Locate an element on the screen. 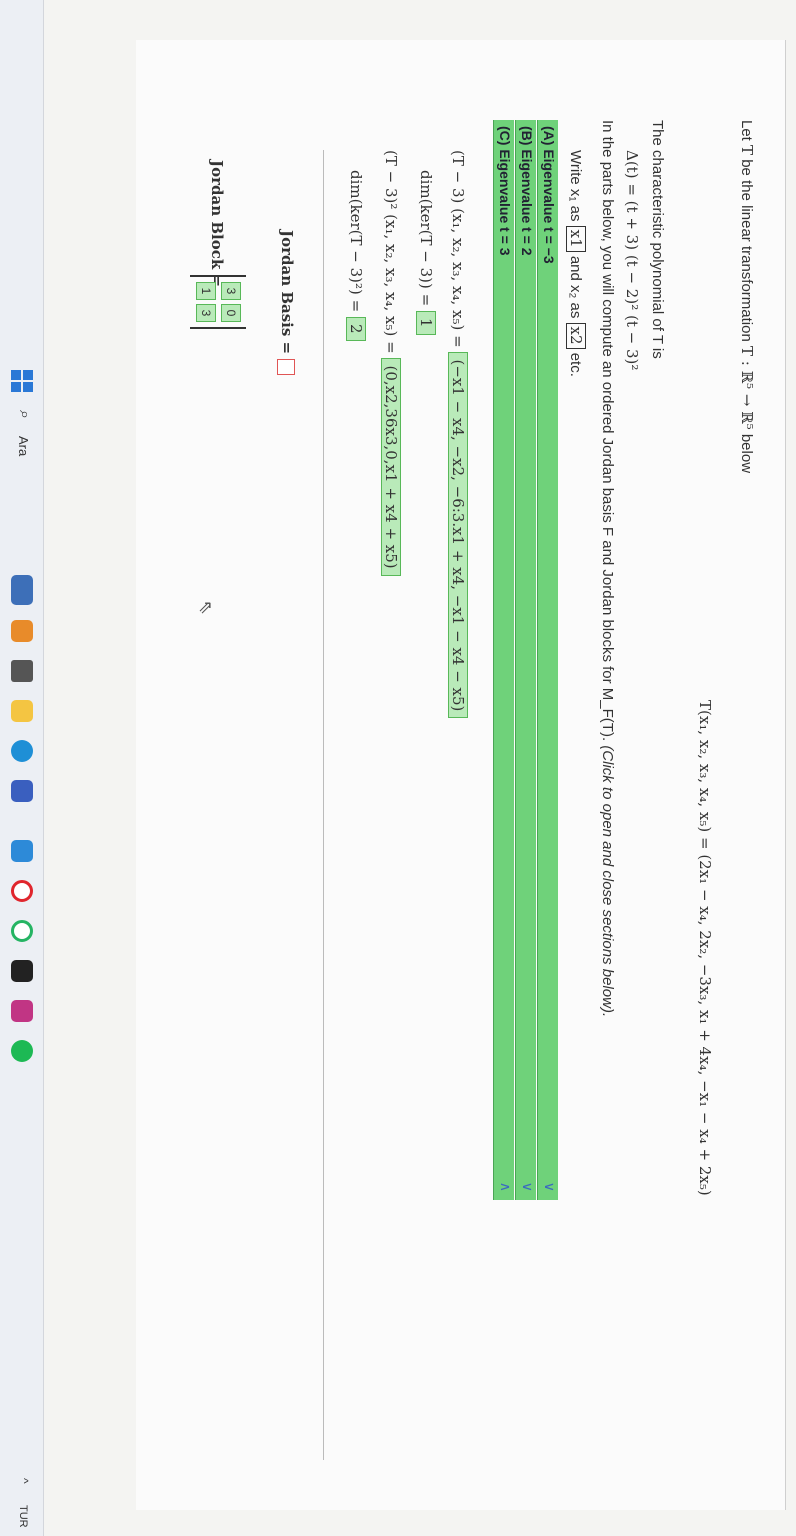  windows-start-icon is located at coordinates (22, 381).